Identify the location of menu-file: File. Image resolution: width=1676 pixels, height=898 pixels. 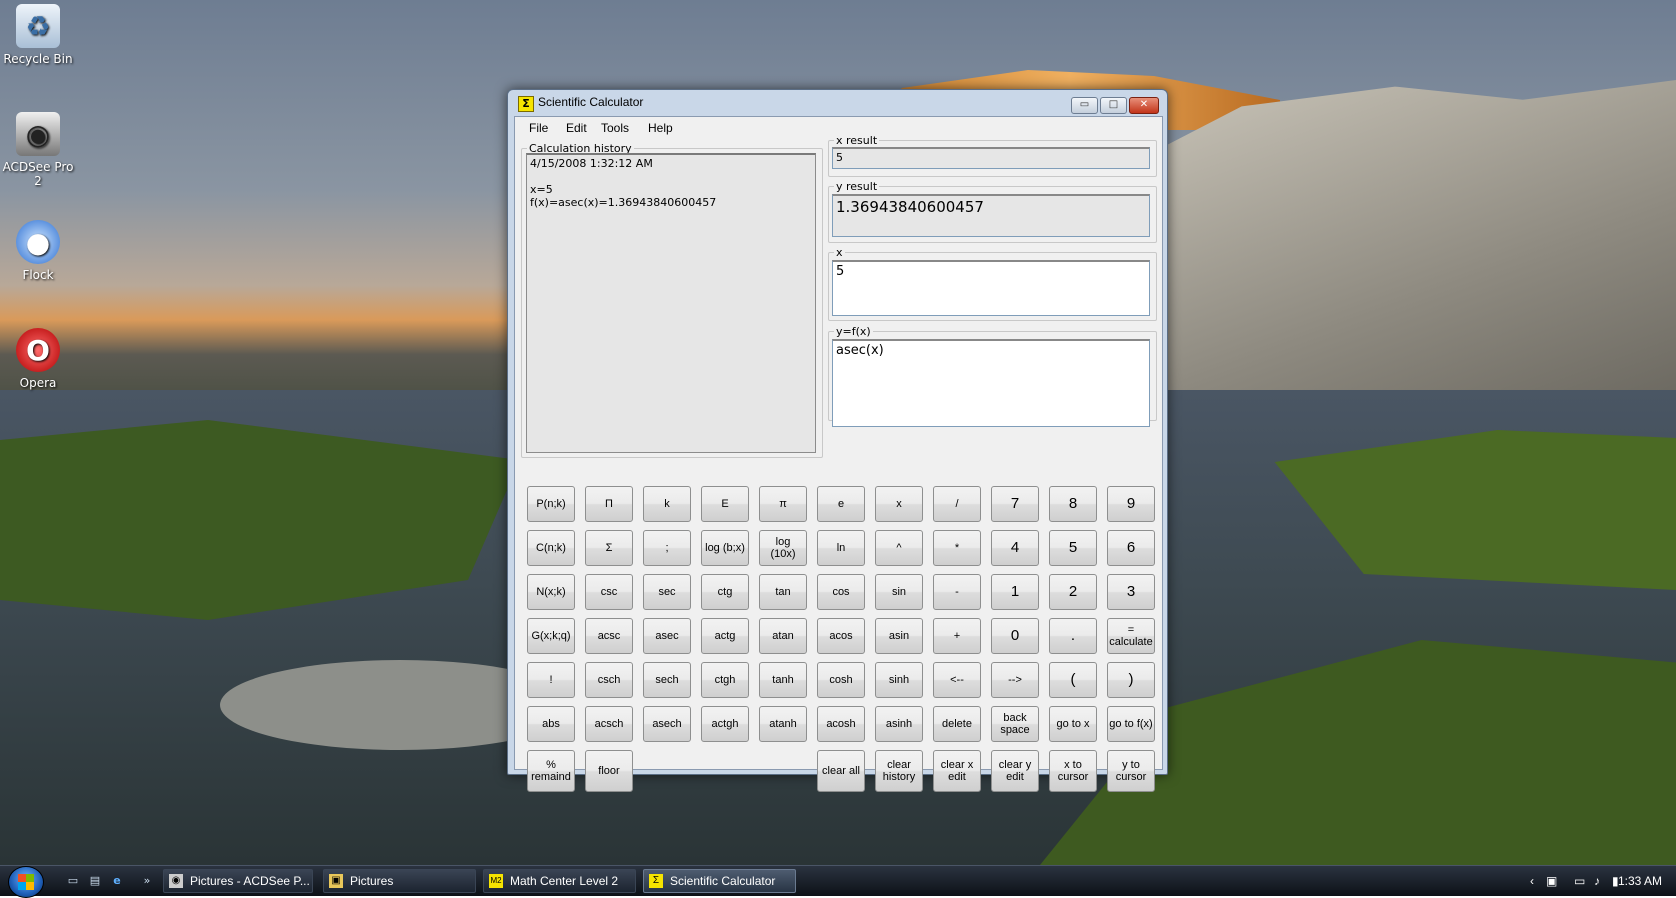
(538, 128).